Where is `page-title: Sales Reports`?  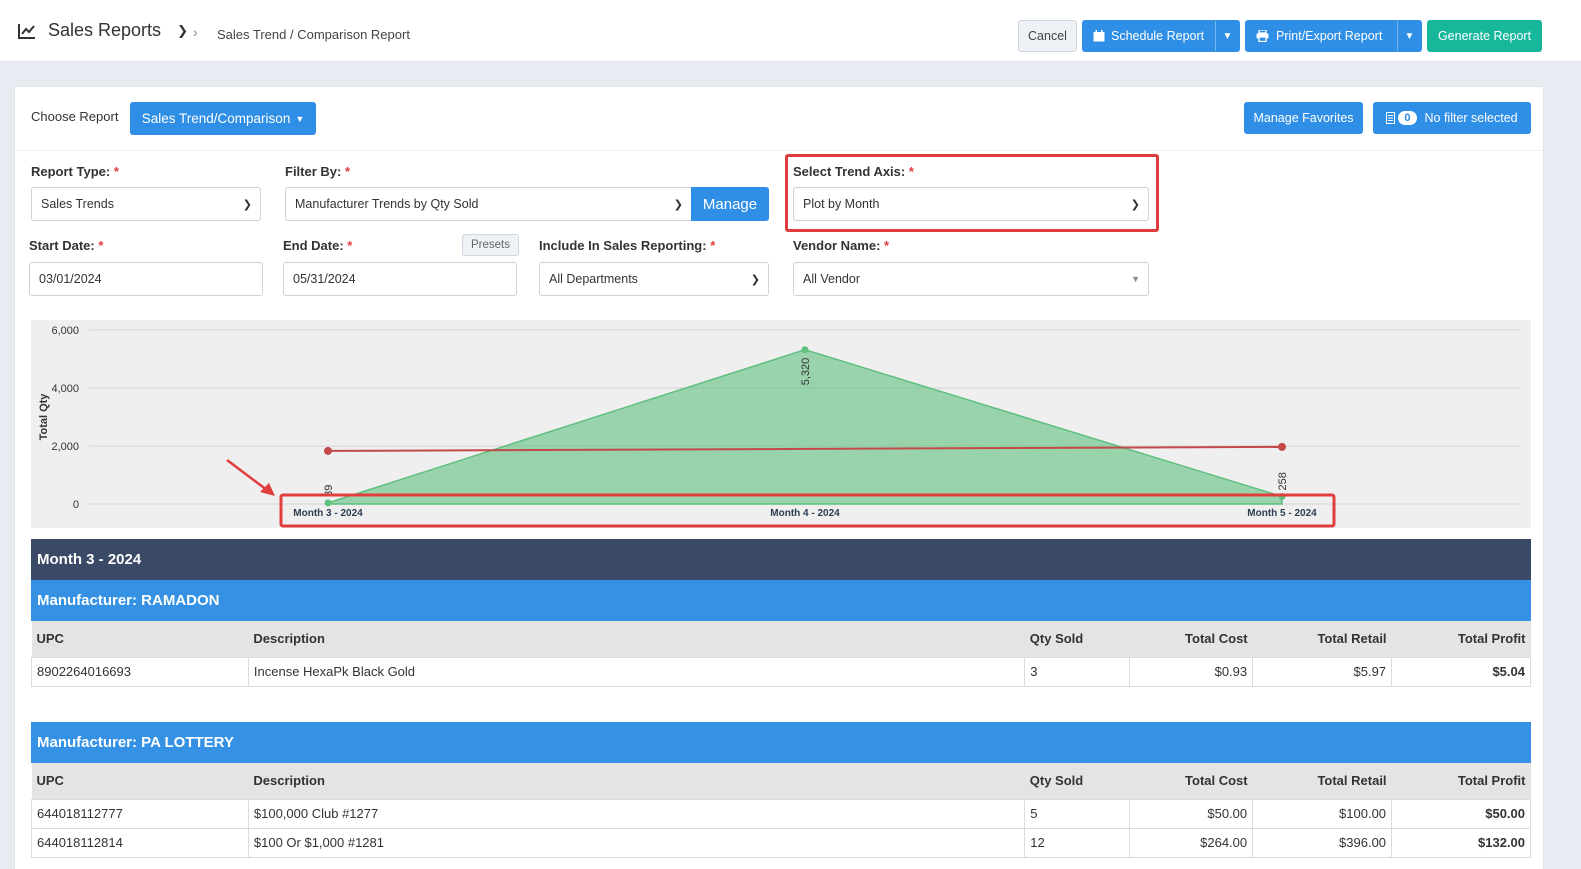
page-title: Sales Reports is located at coordinates (105, 30).